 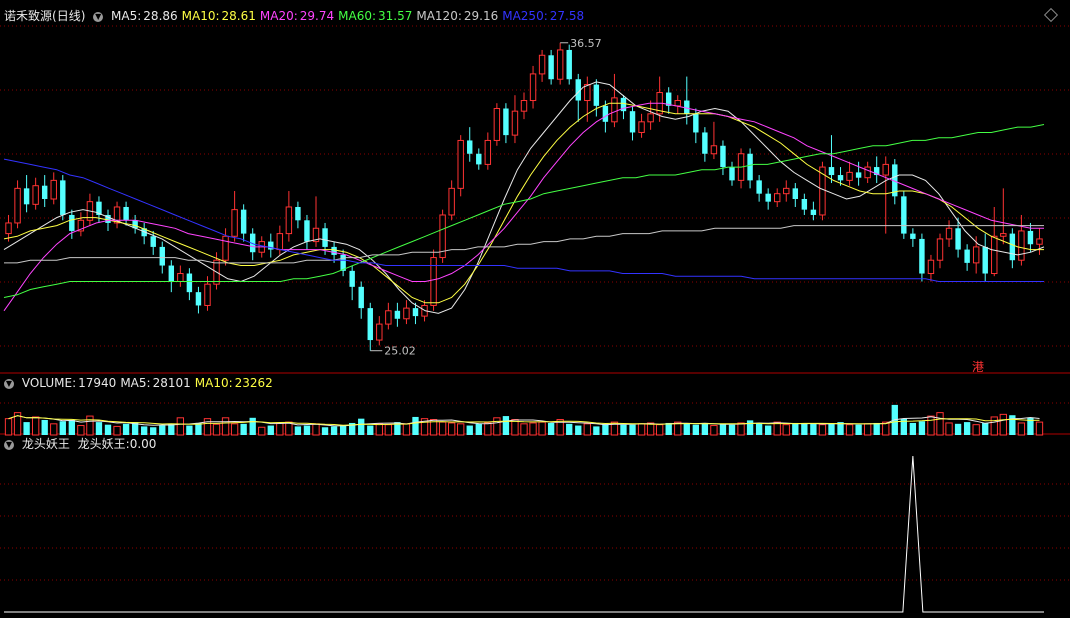 What do you see at coordinates (586, 43) in the screenshot?
I see `max-price-label: 36.57` at bounding box center [586, 43].